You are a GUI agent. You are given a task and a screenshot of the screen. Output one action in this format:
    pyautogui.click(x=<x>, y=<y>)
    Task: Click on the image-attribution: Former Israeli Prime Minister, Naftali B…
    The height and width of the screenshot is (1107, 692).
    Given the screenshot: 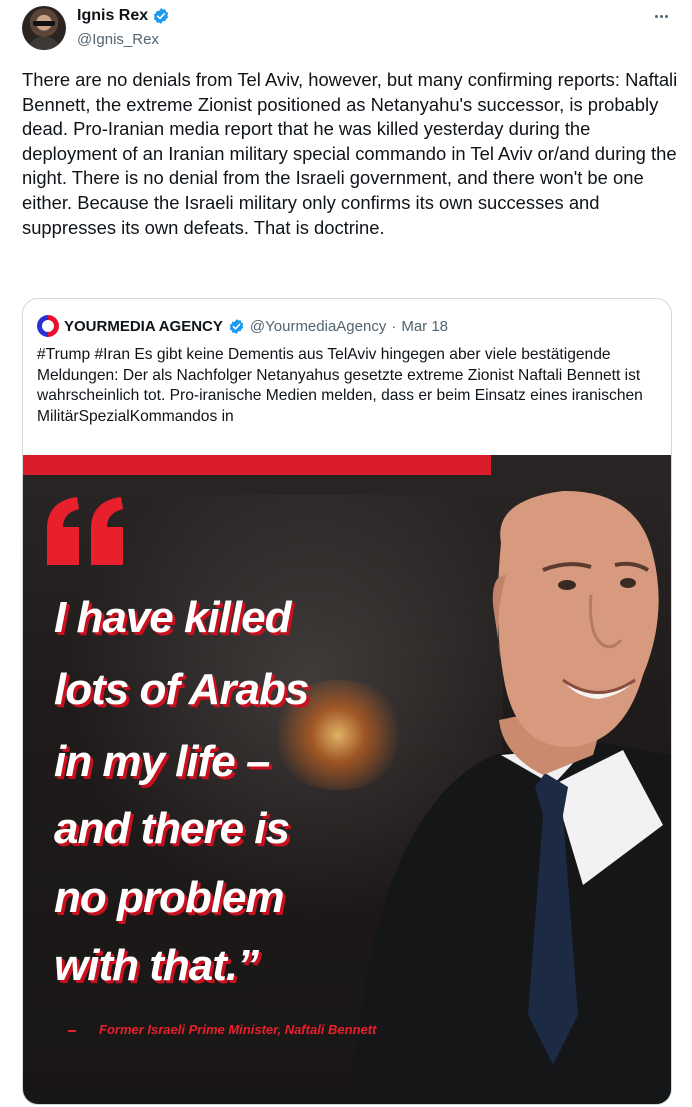 What is the action you would take?
    pyautogui.click(x=238, y=1029)
    